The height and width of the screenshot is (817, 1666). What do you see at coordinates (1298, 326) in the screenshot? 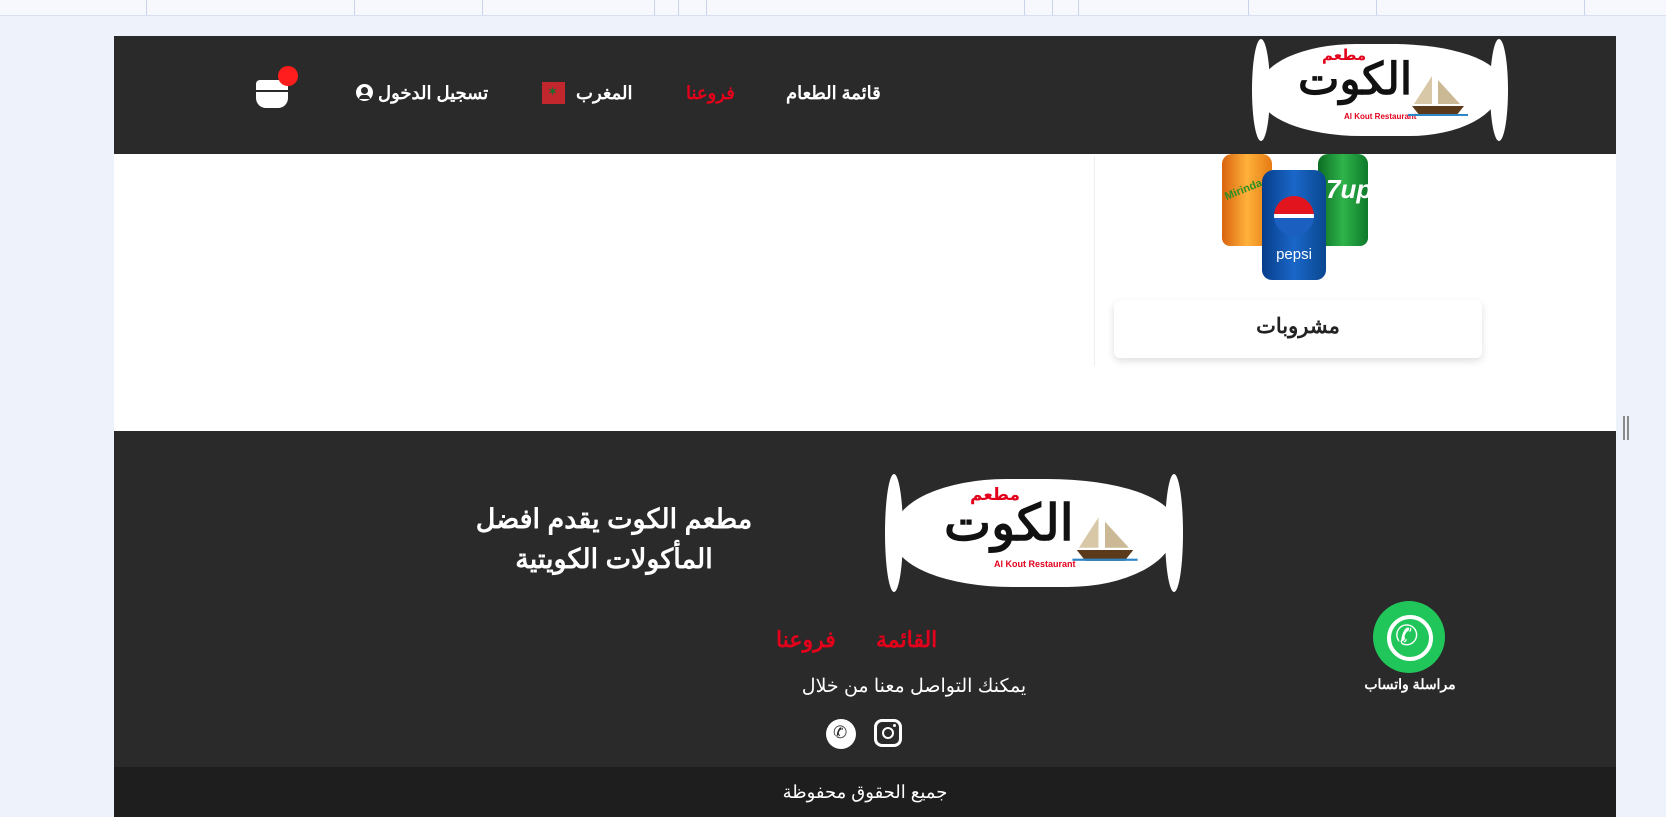
I see `category-title: مشروبات` at bounding box center [1298, 326].